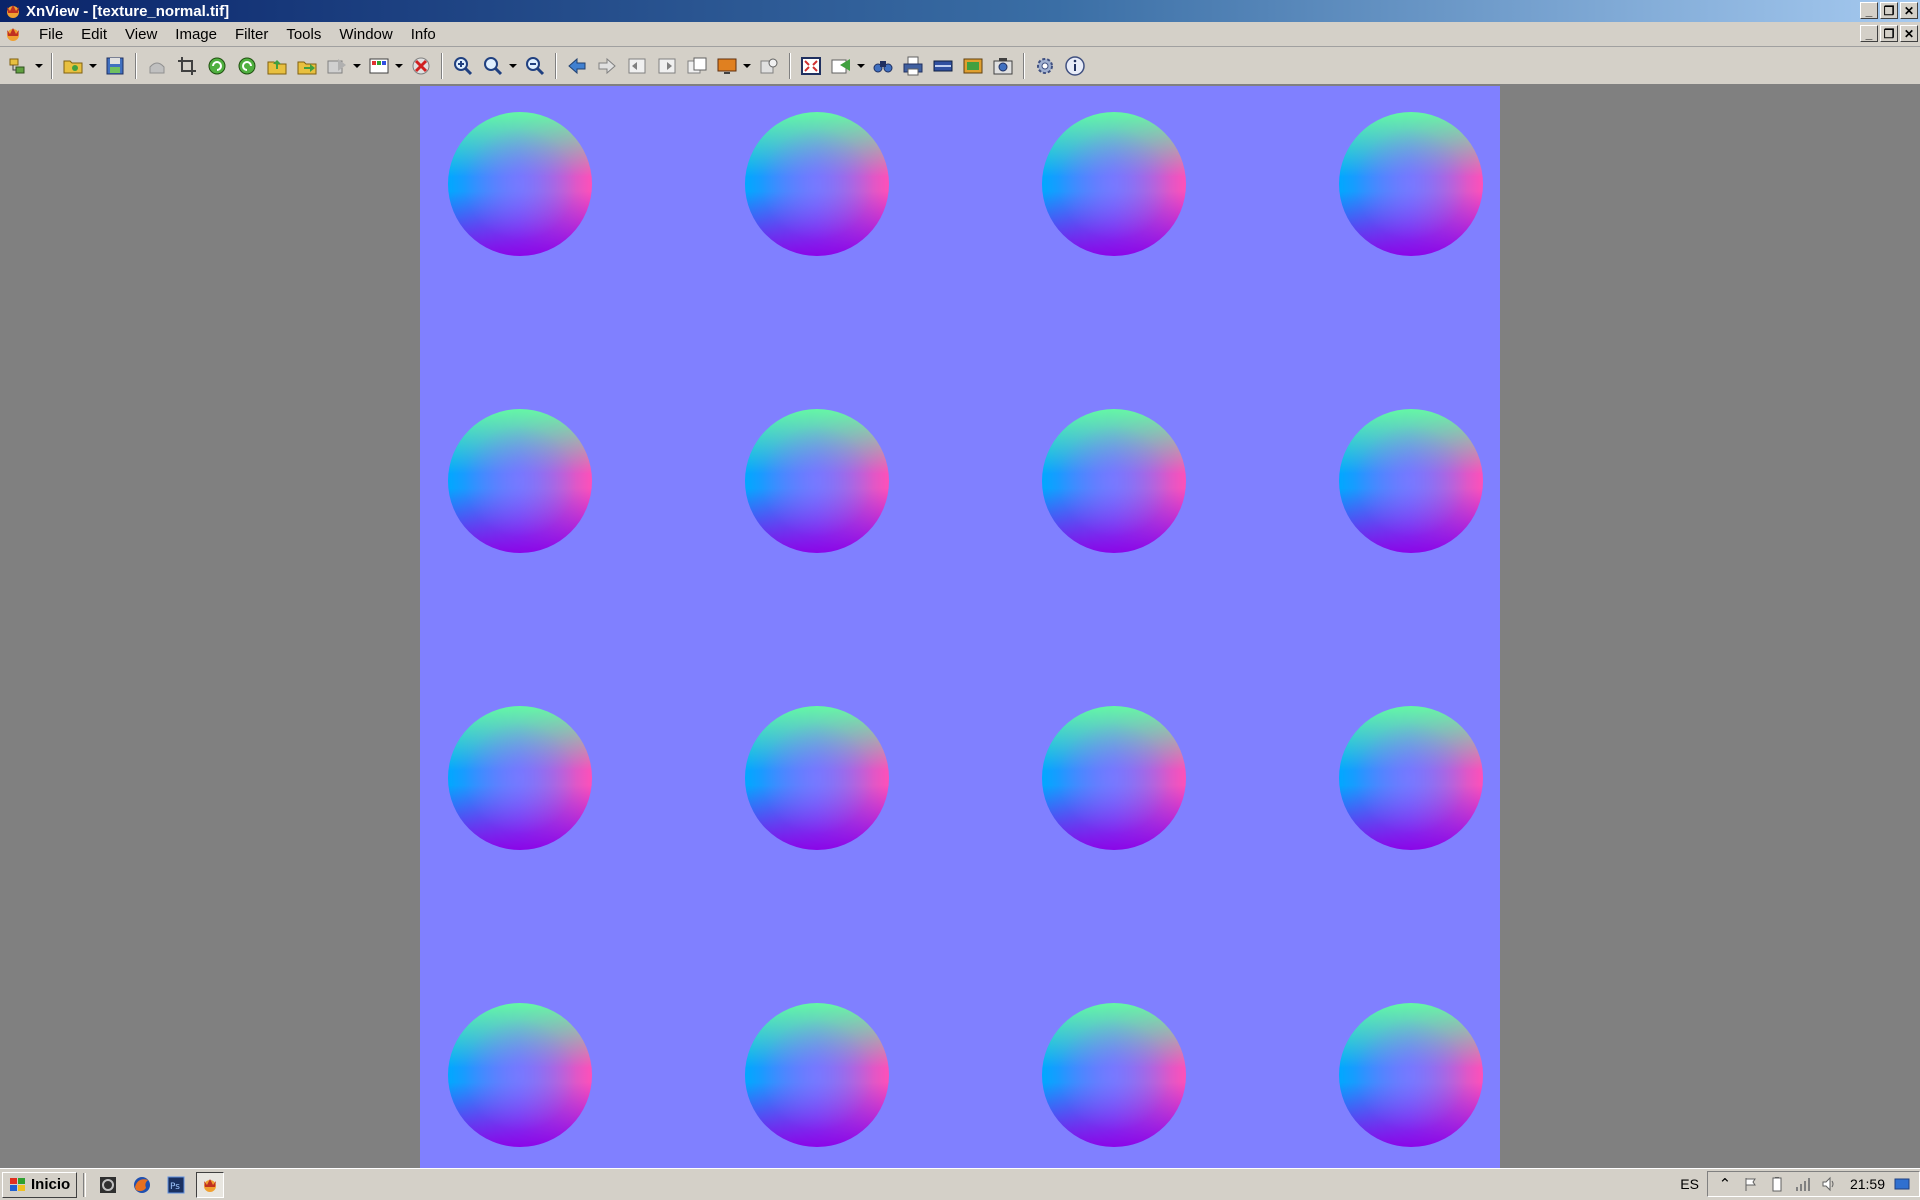  Describe the element at coordinates (493, 66) in the screenshot. I see `zoom-icon` at that location.